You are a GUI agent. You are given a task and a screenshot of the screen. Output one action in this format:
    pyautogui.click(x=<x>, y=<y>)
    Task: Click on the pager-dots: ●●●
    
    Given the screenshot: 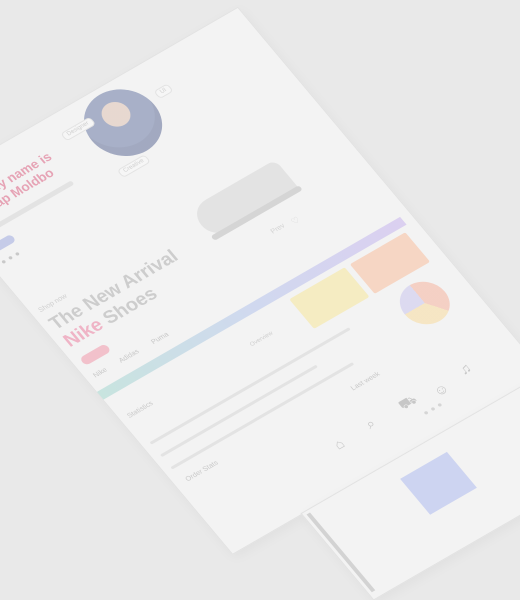 What is the action you would take?
    pyautogui.click(x=434, y=408)
    